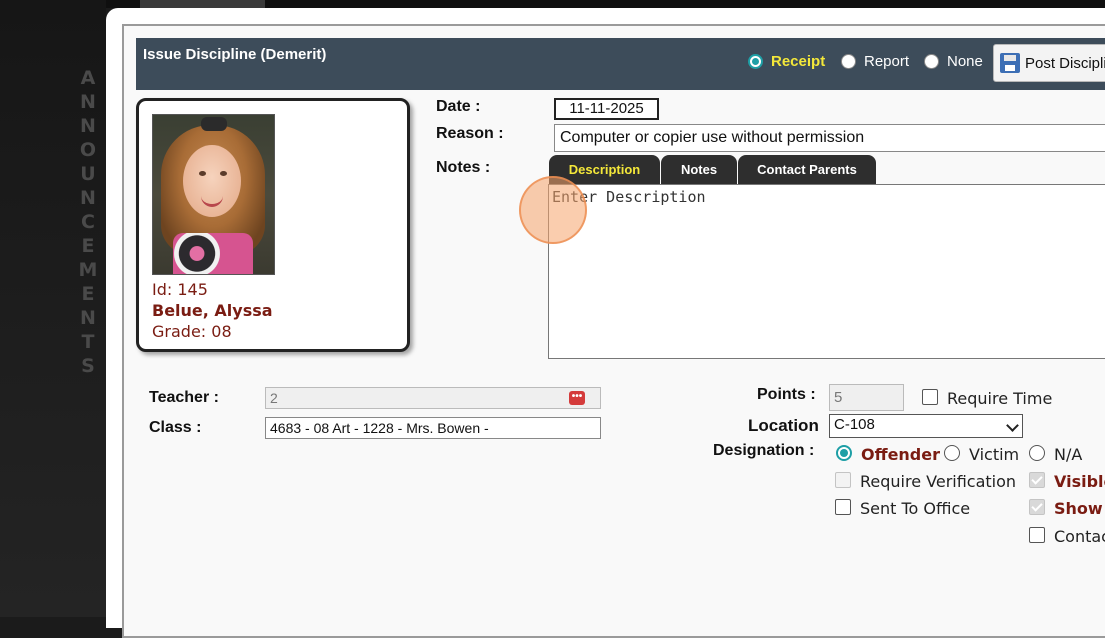 This screenshot has width=1105, height=638. Describe the element at coordinates (900, 454) in the screenshot. I see `offender-label: Offender` at that location.